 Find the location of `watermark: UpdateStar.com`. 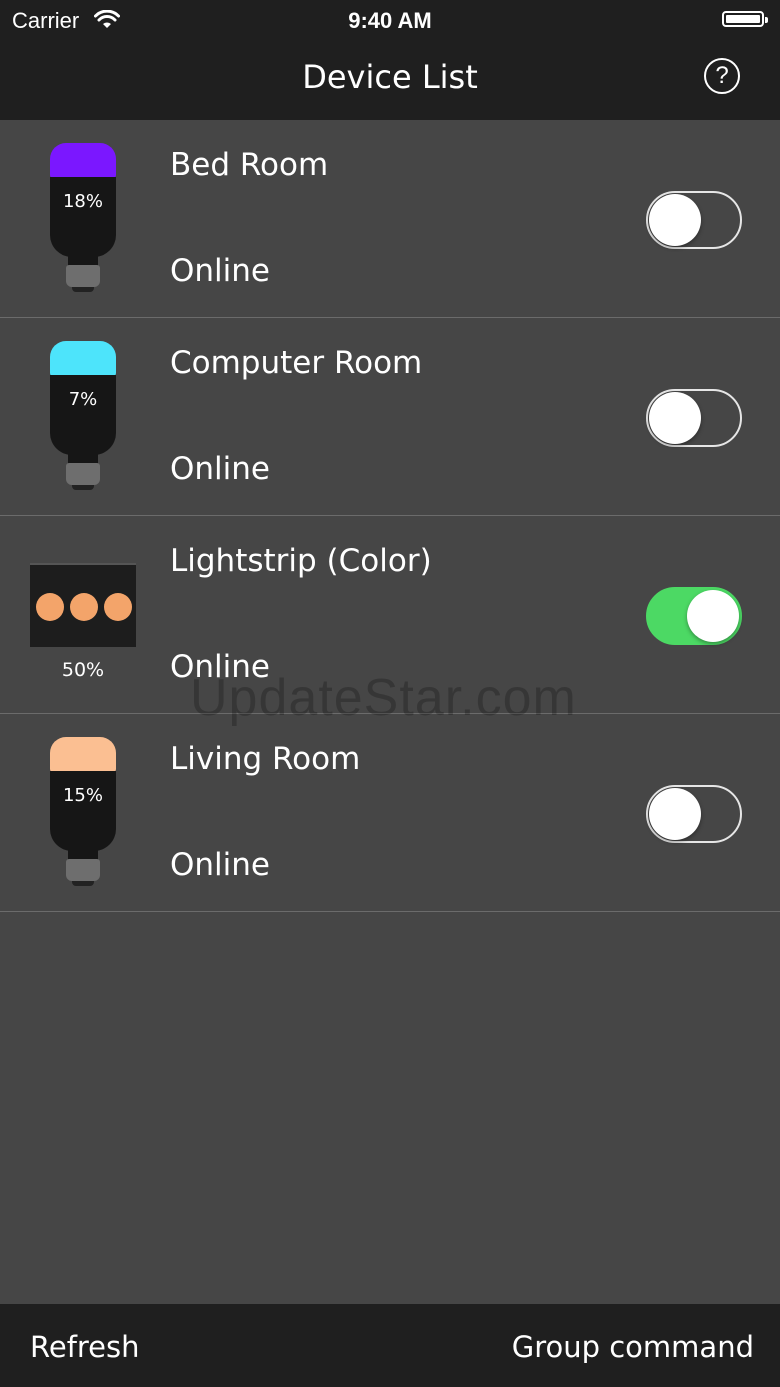

watermark: UpdateStar.com is located at coordinates (383, 698).